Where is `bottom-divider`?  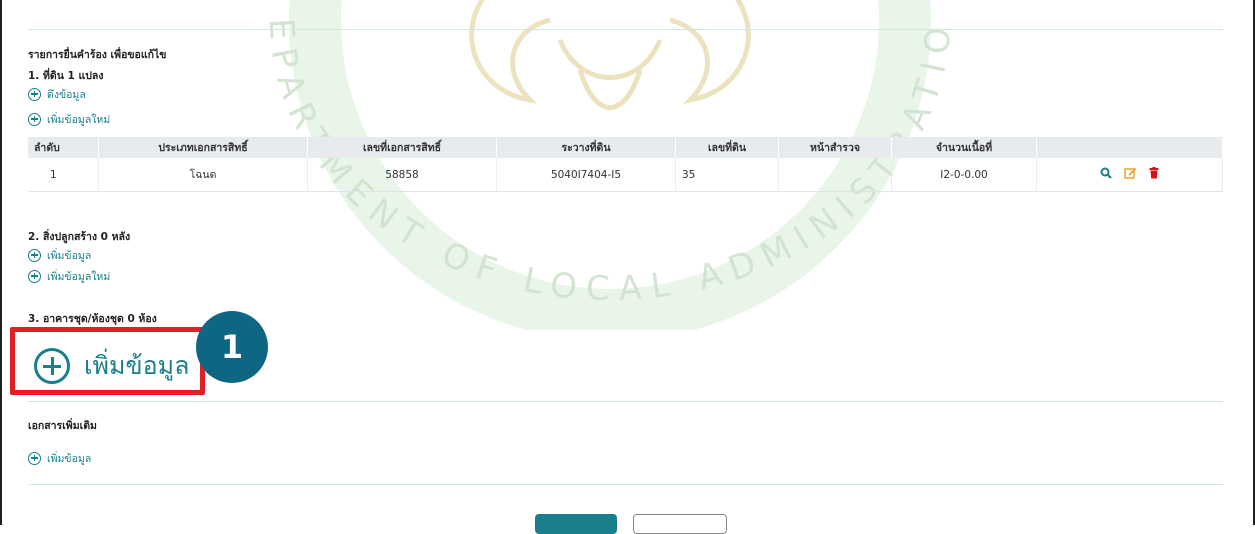 bottom-divider is located at coordinates (625, 484).